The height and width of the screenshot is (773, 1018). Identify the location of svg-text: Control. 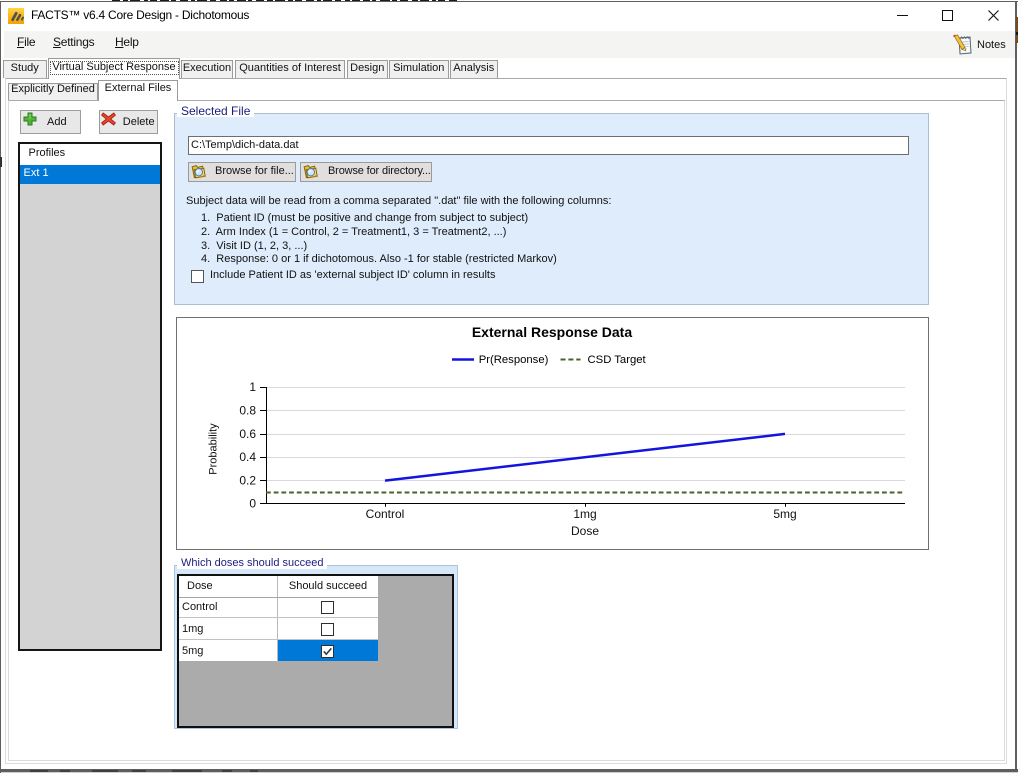
(385, 514).